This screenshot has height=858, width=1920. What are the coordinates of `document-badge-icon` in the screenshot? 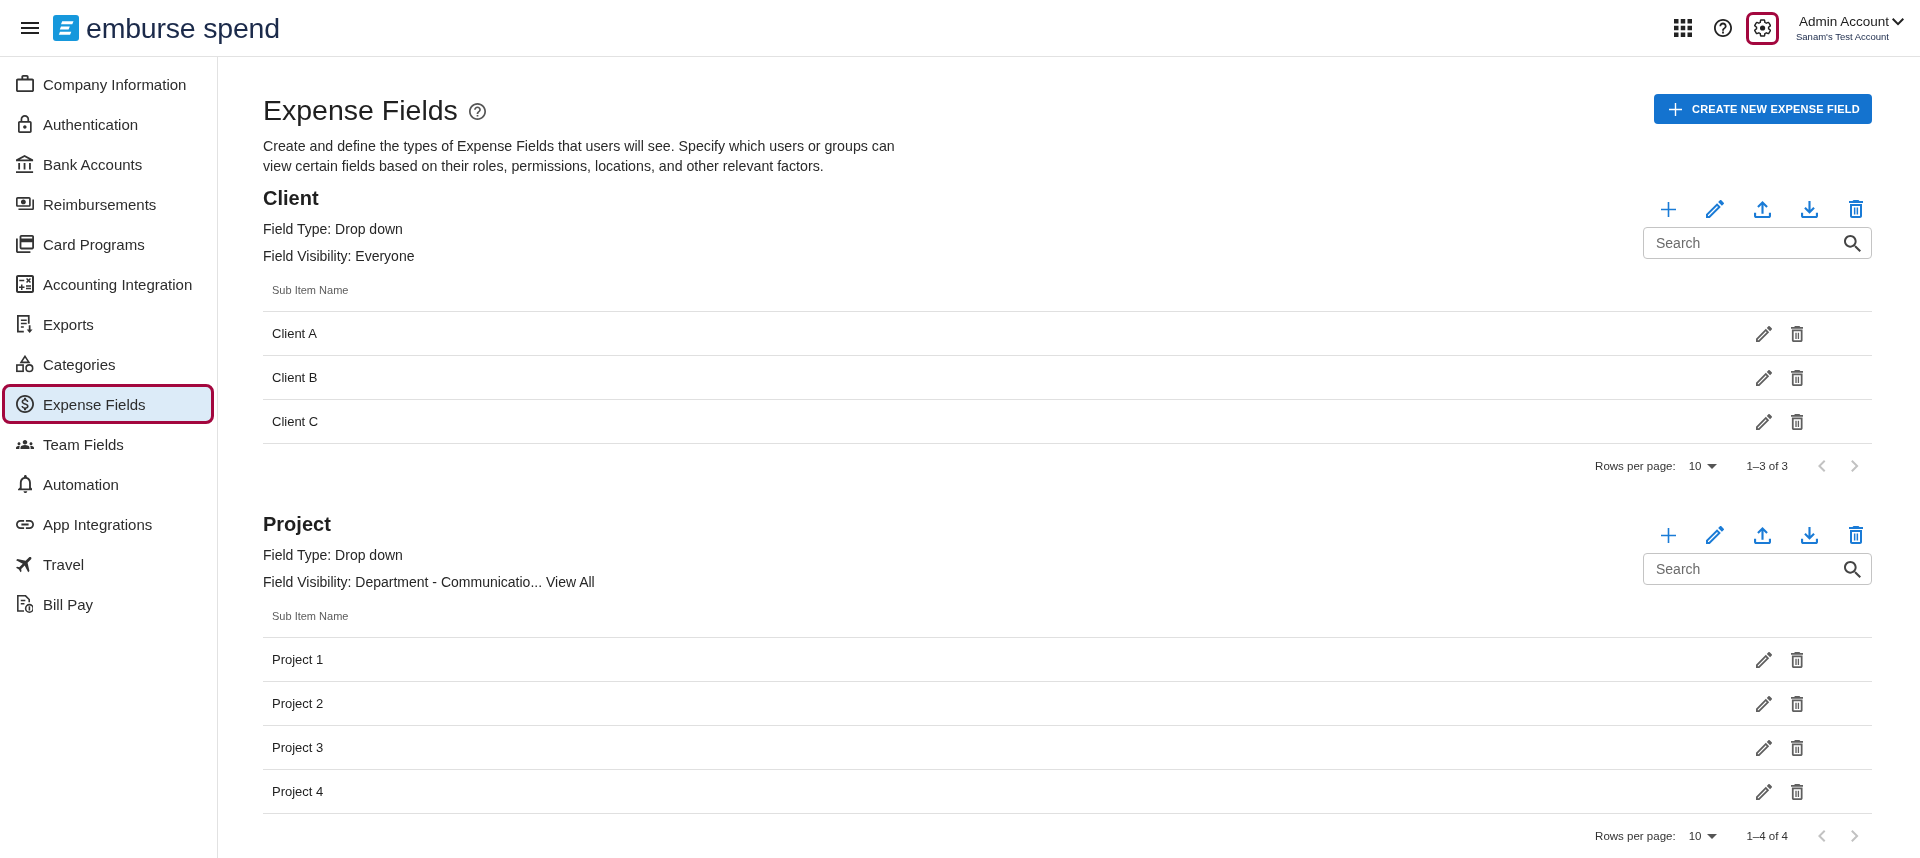 It's located at (25, 604).